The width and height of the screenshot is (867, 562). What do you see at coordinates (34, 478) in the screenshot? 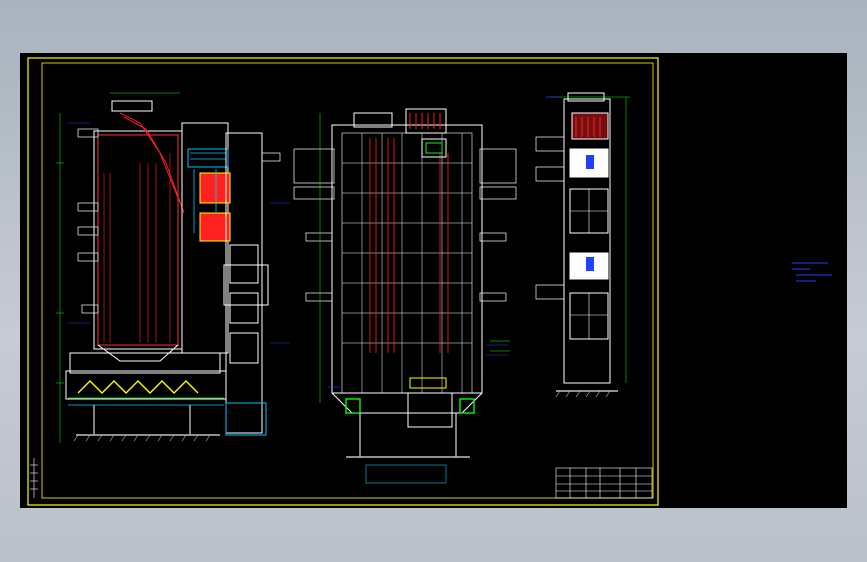
I see `revision-column` at bounding box center [34, 478].